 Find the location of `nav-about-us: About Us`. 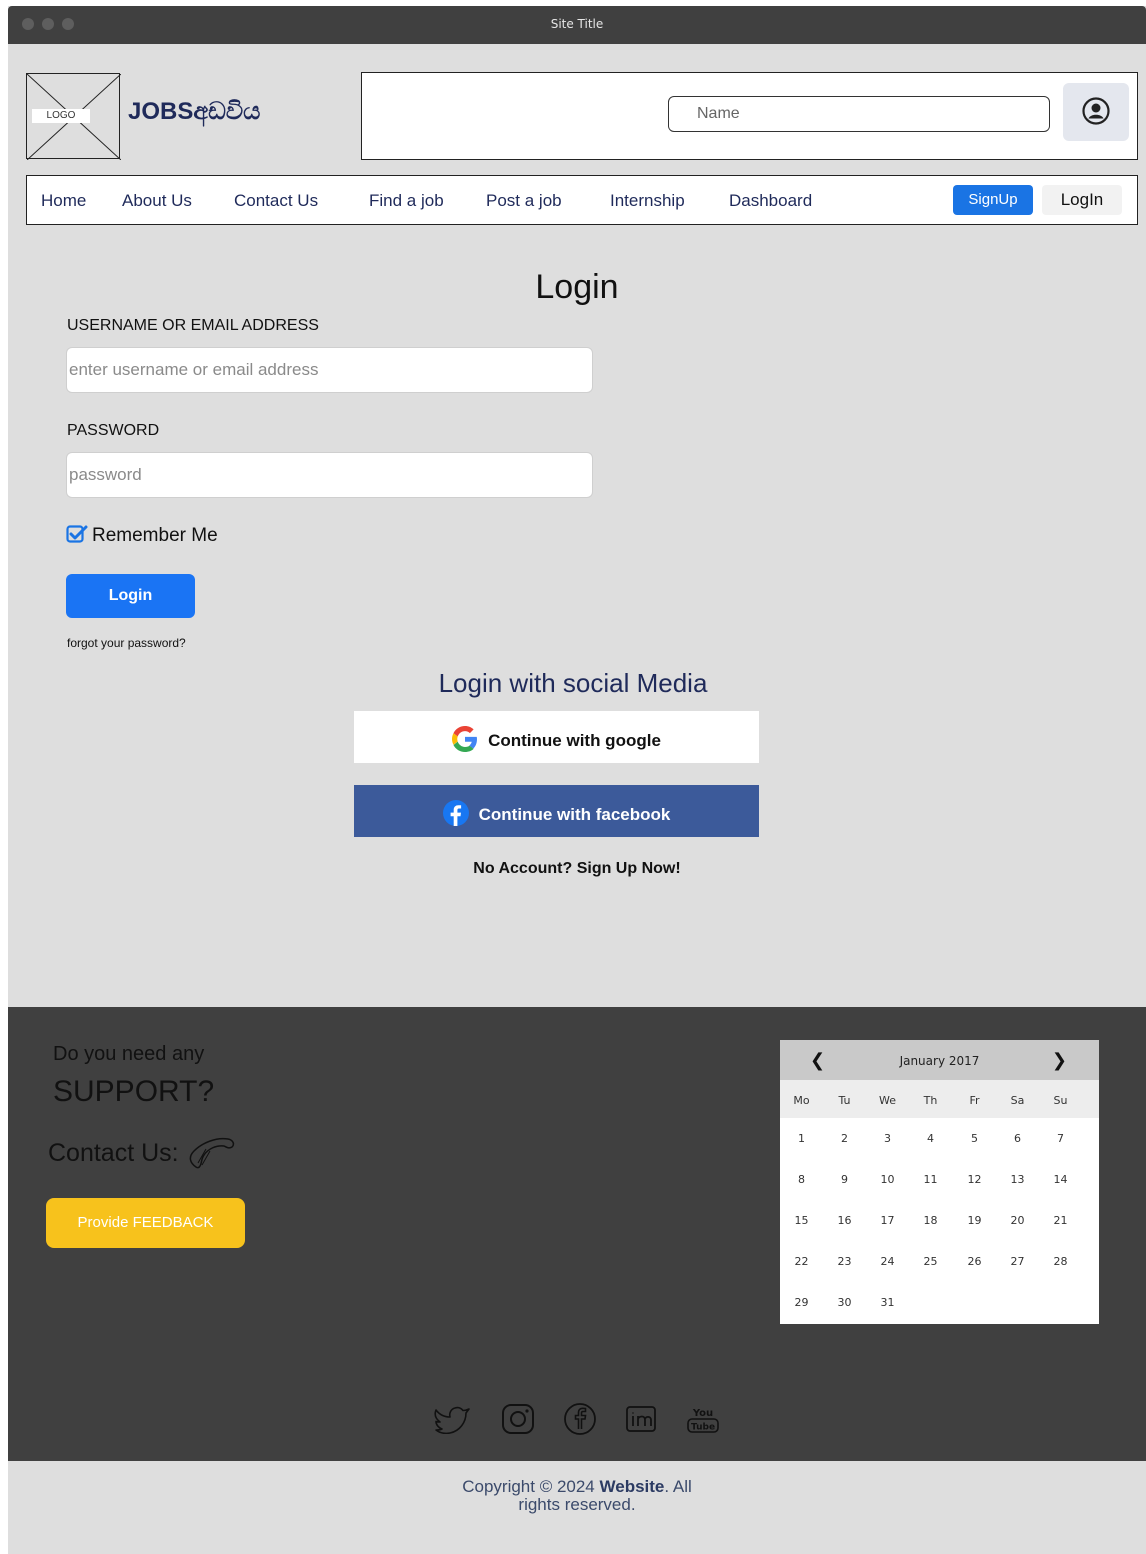

nav-about-us: About Us is located at coordinates (157, 201).